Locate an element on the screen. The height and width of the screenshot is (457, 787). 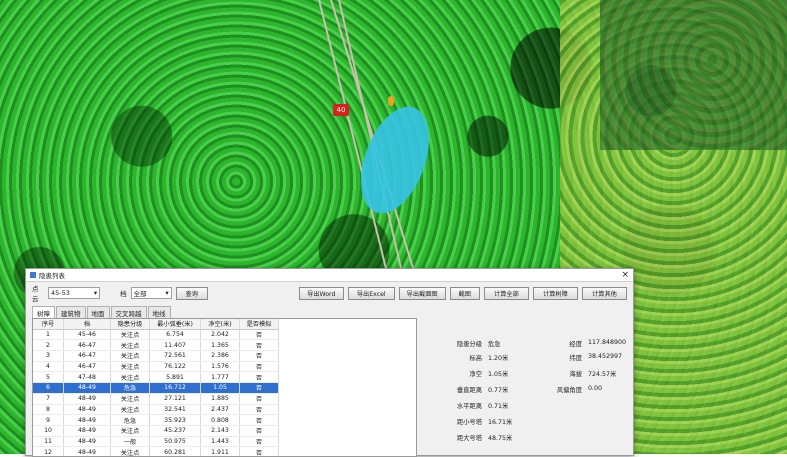
table-cell: 27.121 is located at coordinates (175, 399).